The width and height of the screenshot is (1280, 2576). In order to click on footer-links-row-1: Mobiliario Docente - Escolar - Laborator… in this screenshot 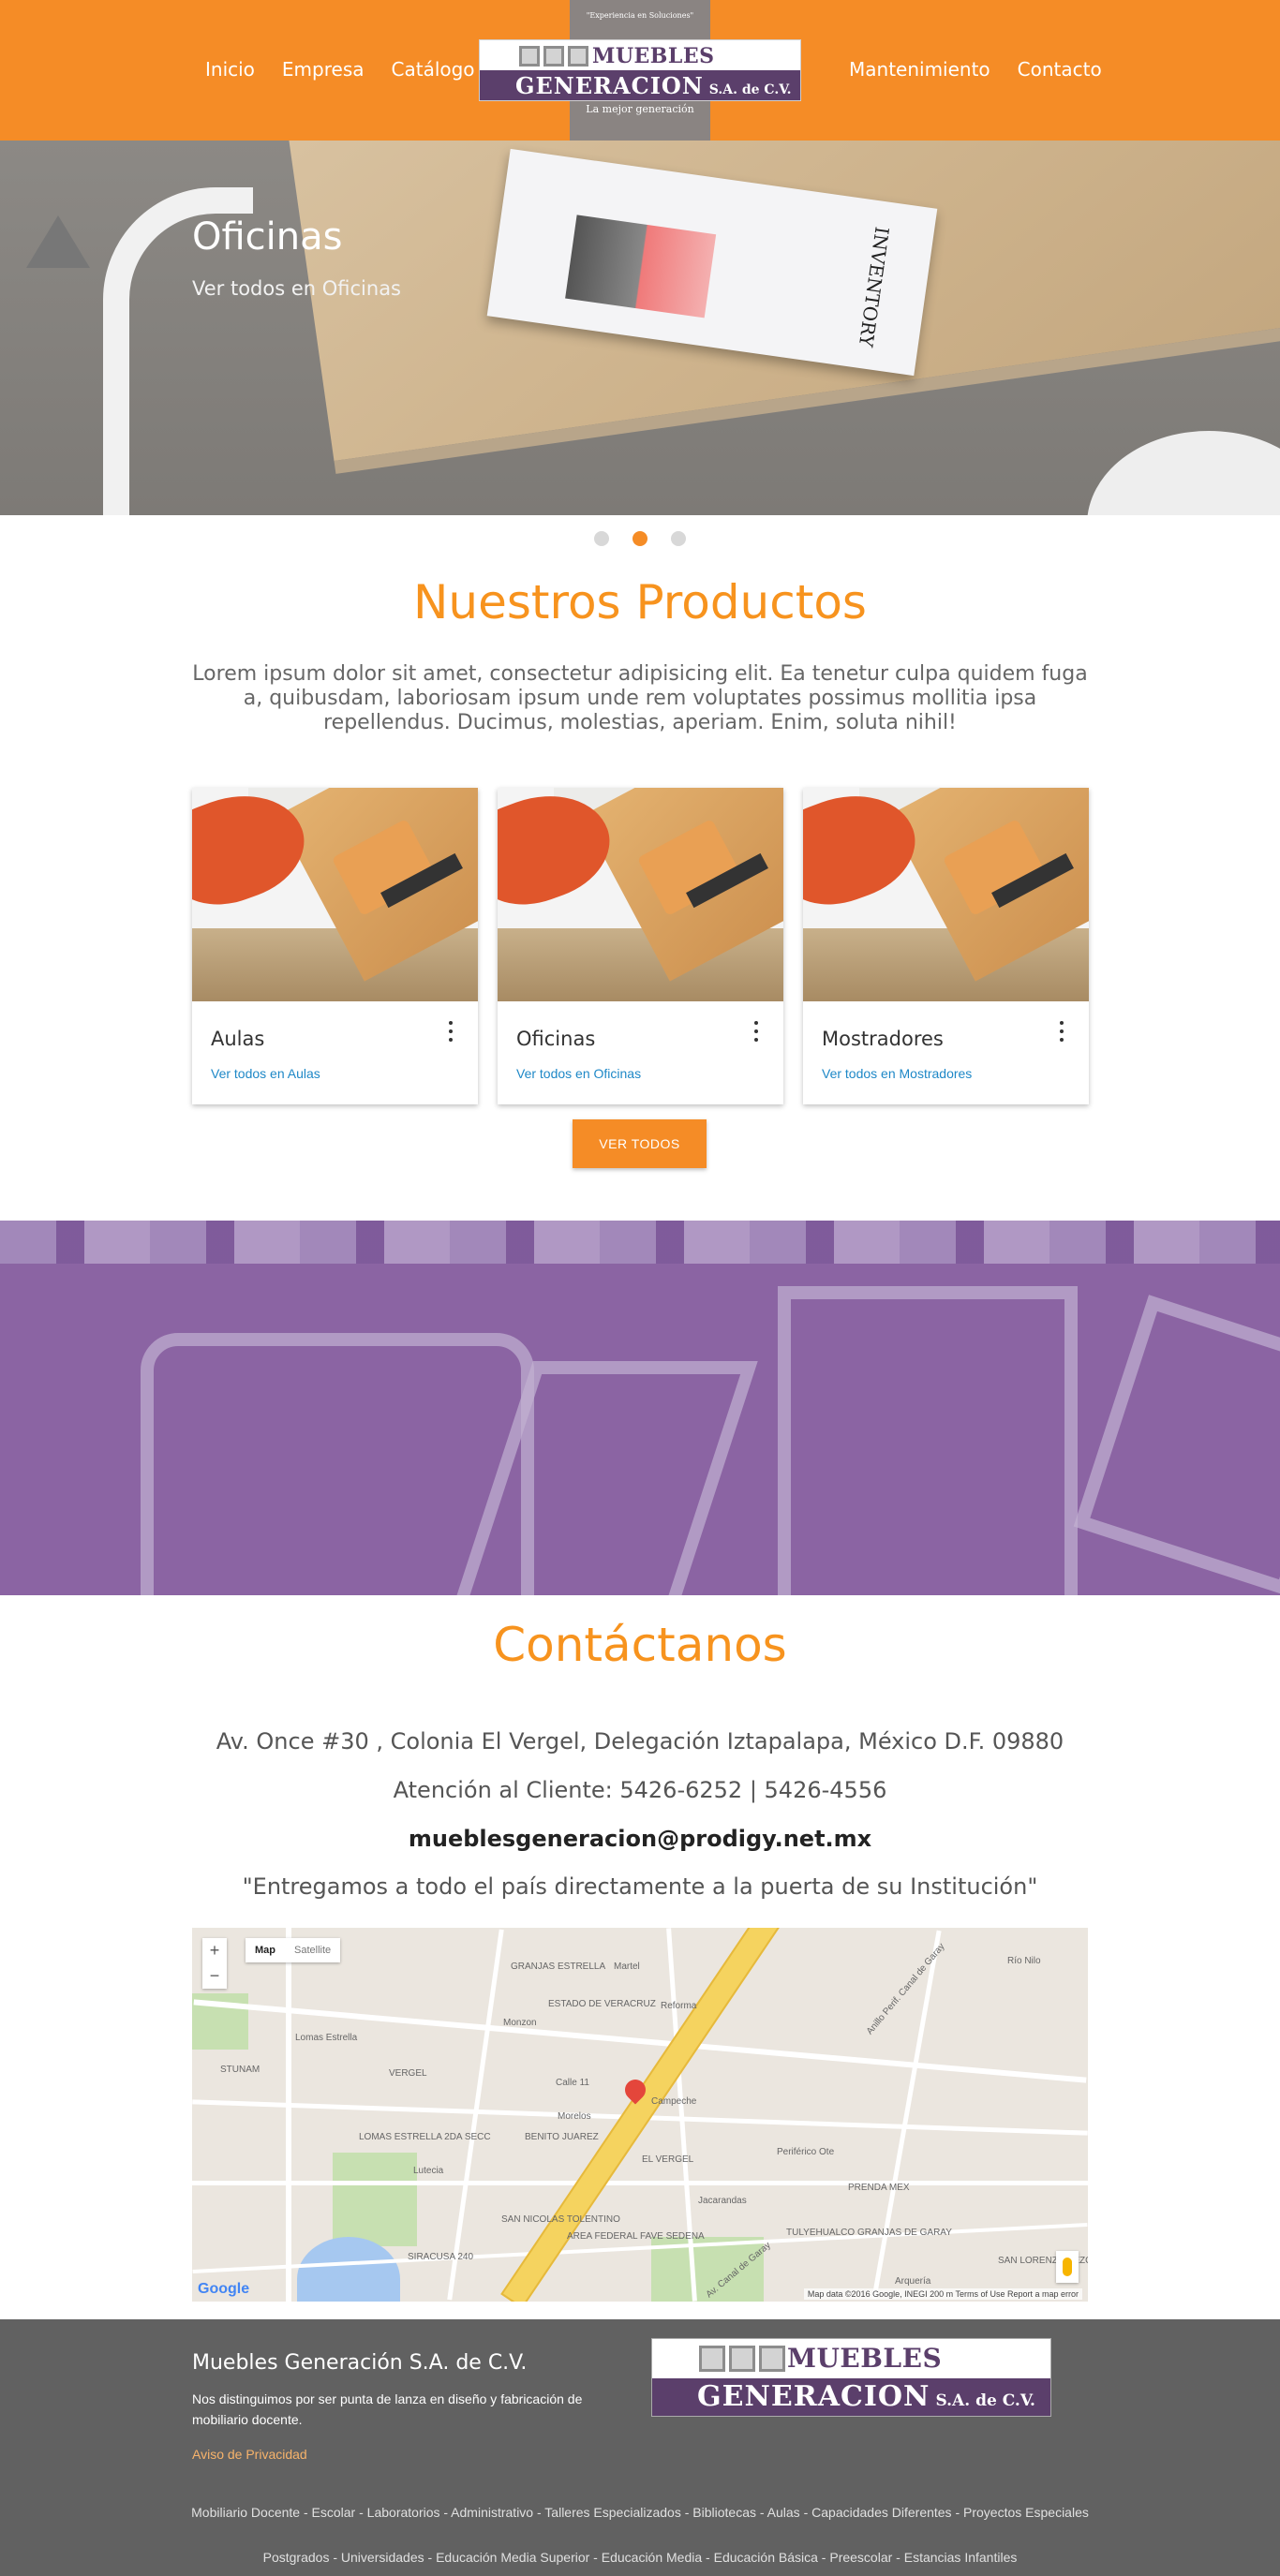, I will do `click(640, 2512)`.